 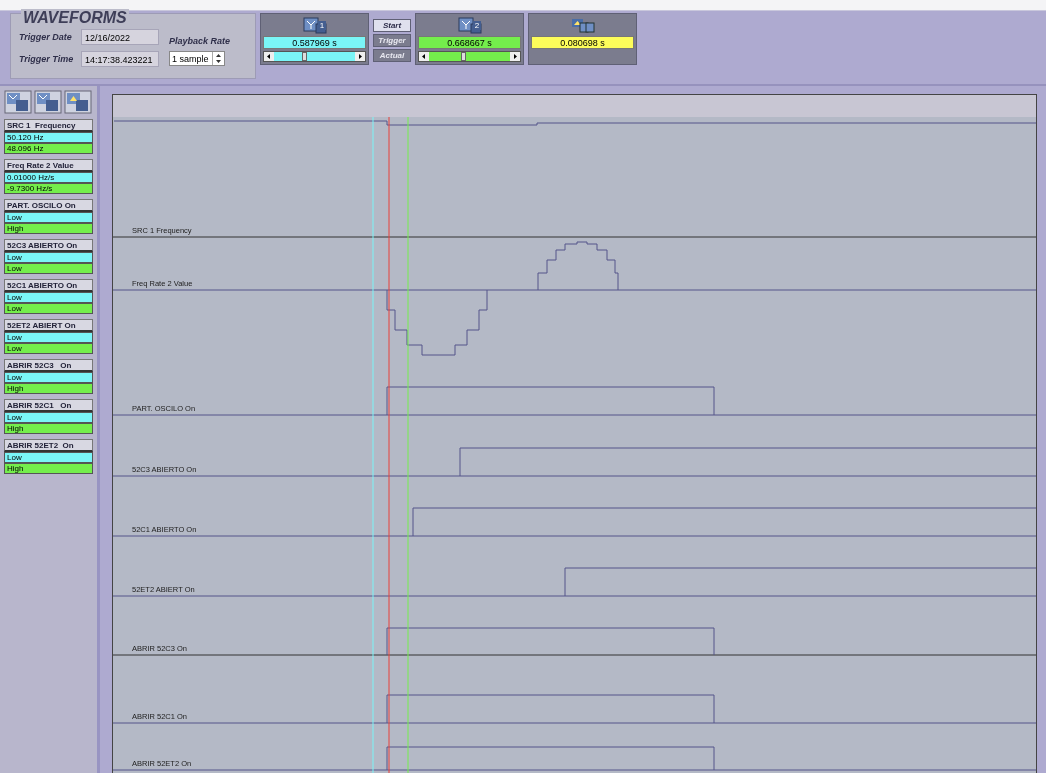 What do you see at coordinates (314, 42) in the screenshot?
I see `cursor-value: 0.587969 s` at bounding box center [314, 42].